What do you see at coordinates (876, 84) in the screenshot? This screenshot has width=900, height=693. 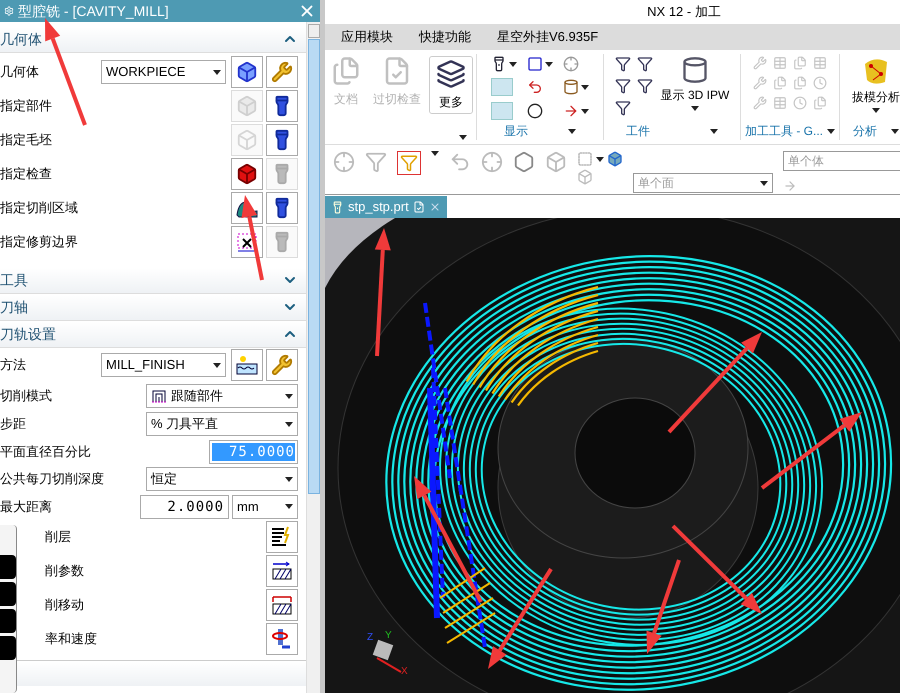 I see `ribbon-button: 拔模分析` at bounding box center [876, 84].